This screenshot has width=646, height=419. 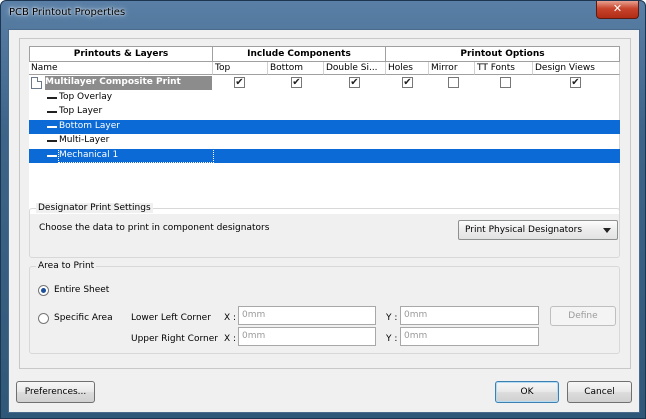 I want to click on design-views-checkbox: ✔, so click(x=575, y=82).